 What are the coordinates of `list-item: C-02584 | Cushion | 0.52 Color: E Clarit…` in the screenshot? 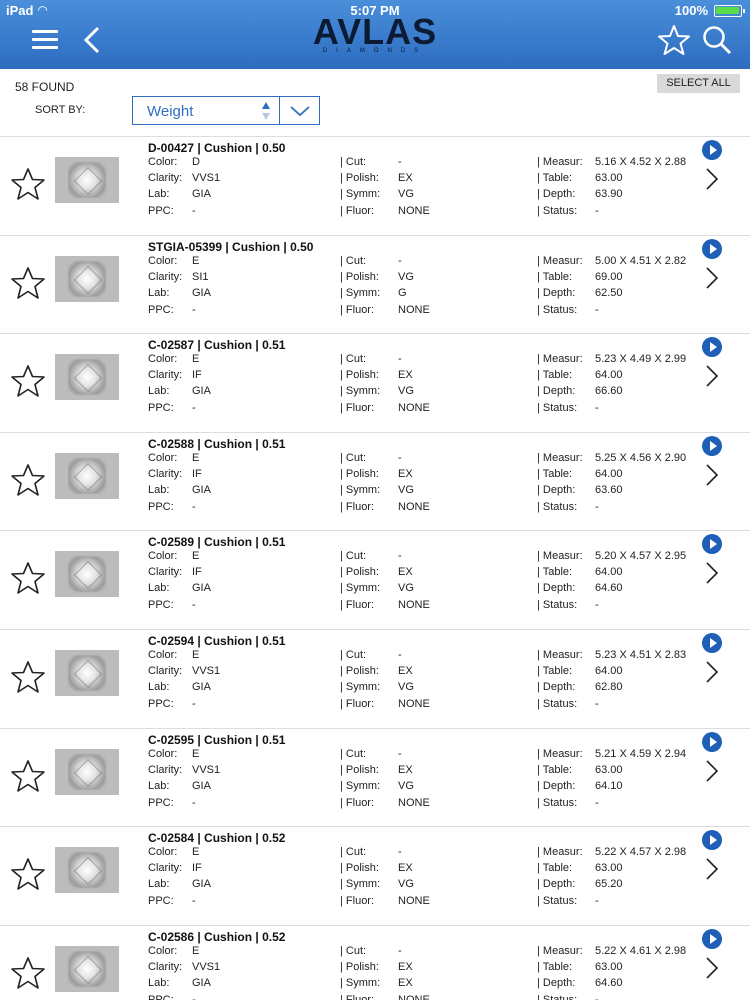 It's located at (375, 875).